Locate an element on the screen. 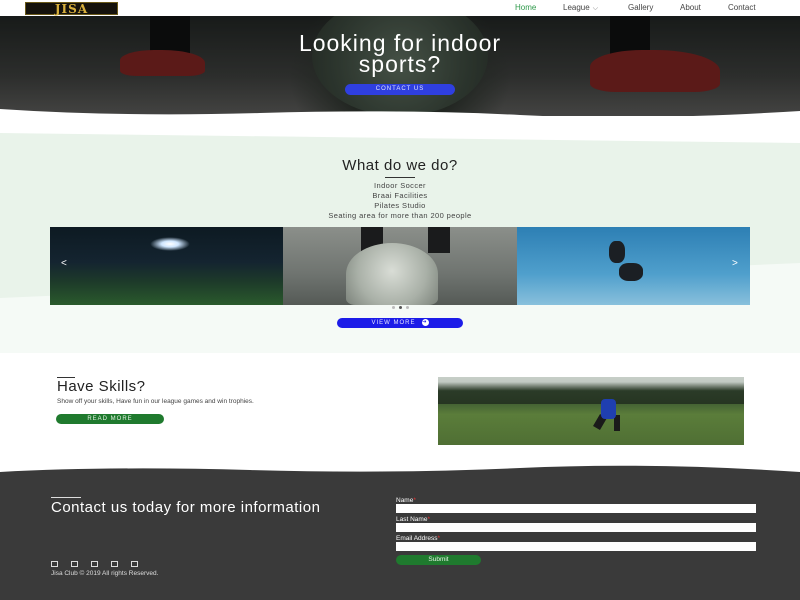 The height and width of the screenshot is (600, 800). hero-title: Looking for indoor sports? is located at coordinates (400, 54).